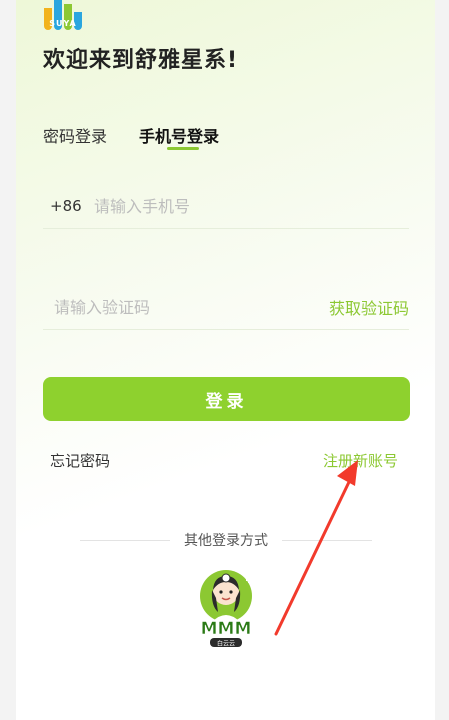  I want to click on tab-phone-login: 手机号登录, so click(179, 136).